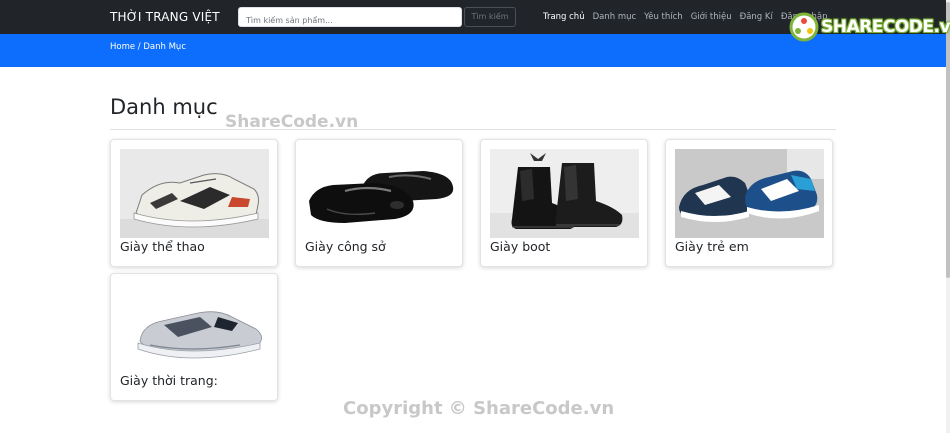  I want to click on watermark-logo: SHARECODE.vn, so click(869, 27).